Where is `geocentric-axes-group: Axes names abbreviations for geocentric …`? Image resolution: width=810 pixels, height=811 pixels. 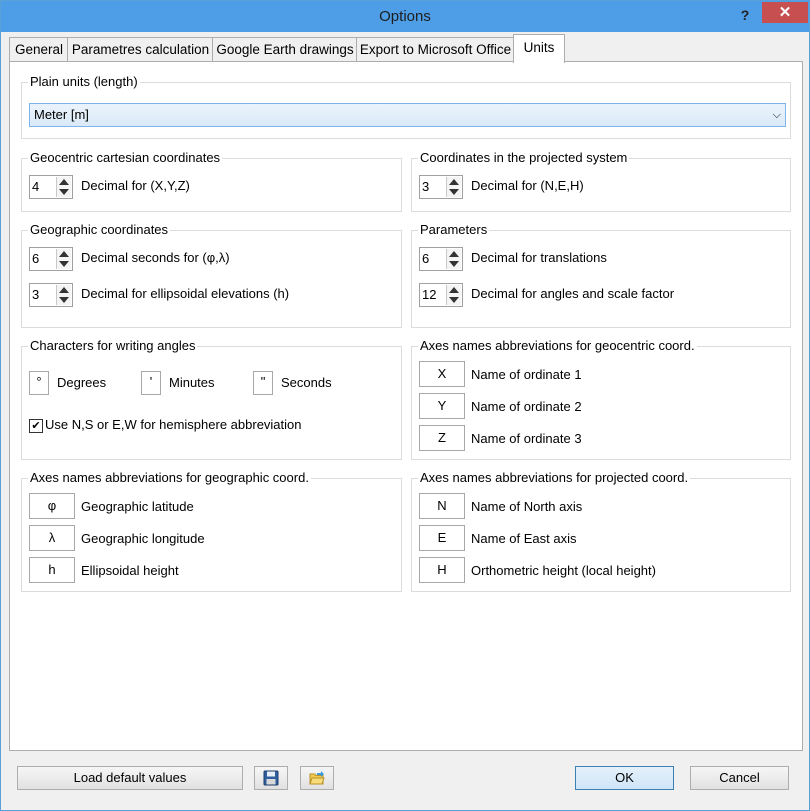 geocentric-axes-group: Axes names abbreviations for geocentric … is located at coordinates (601, 399).